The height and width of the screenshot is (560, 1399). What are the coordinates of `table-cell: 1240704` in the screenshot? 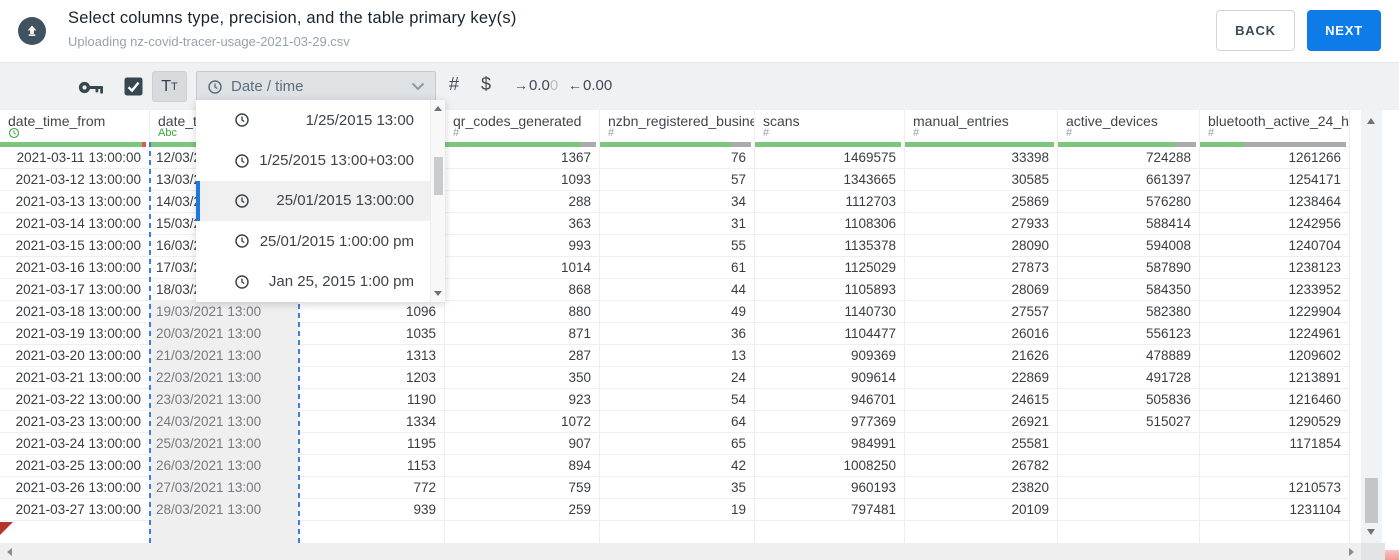 It's located at (1275, 246).